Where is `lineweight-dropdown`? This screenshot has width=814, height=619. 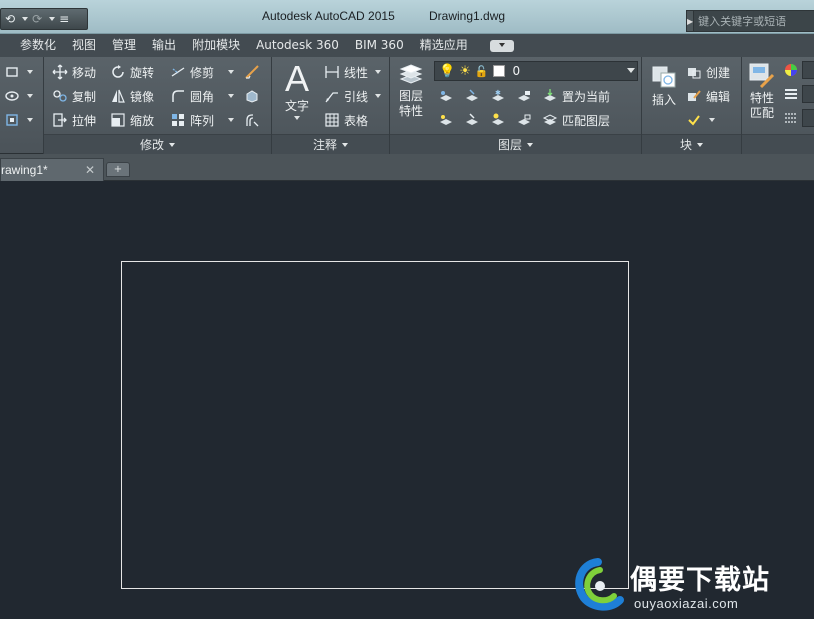 lineweight-dropdown is located at coordinates (808, 94).